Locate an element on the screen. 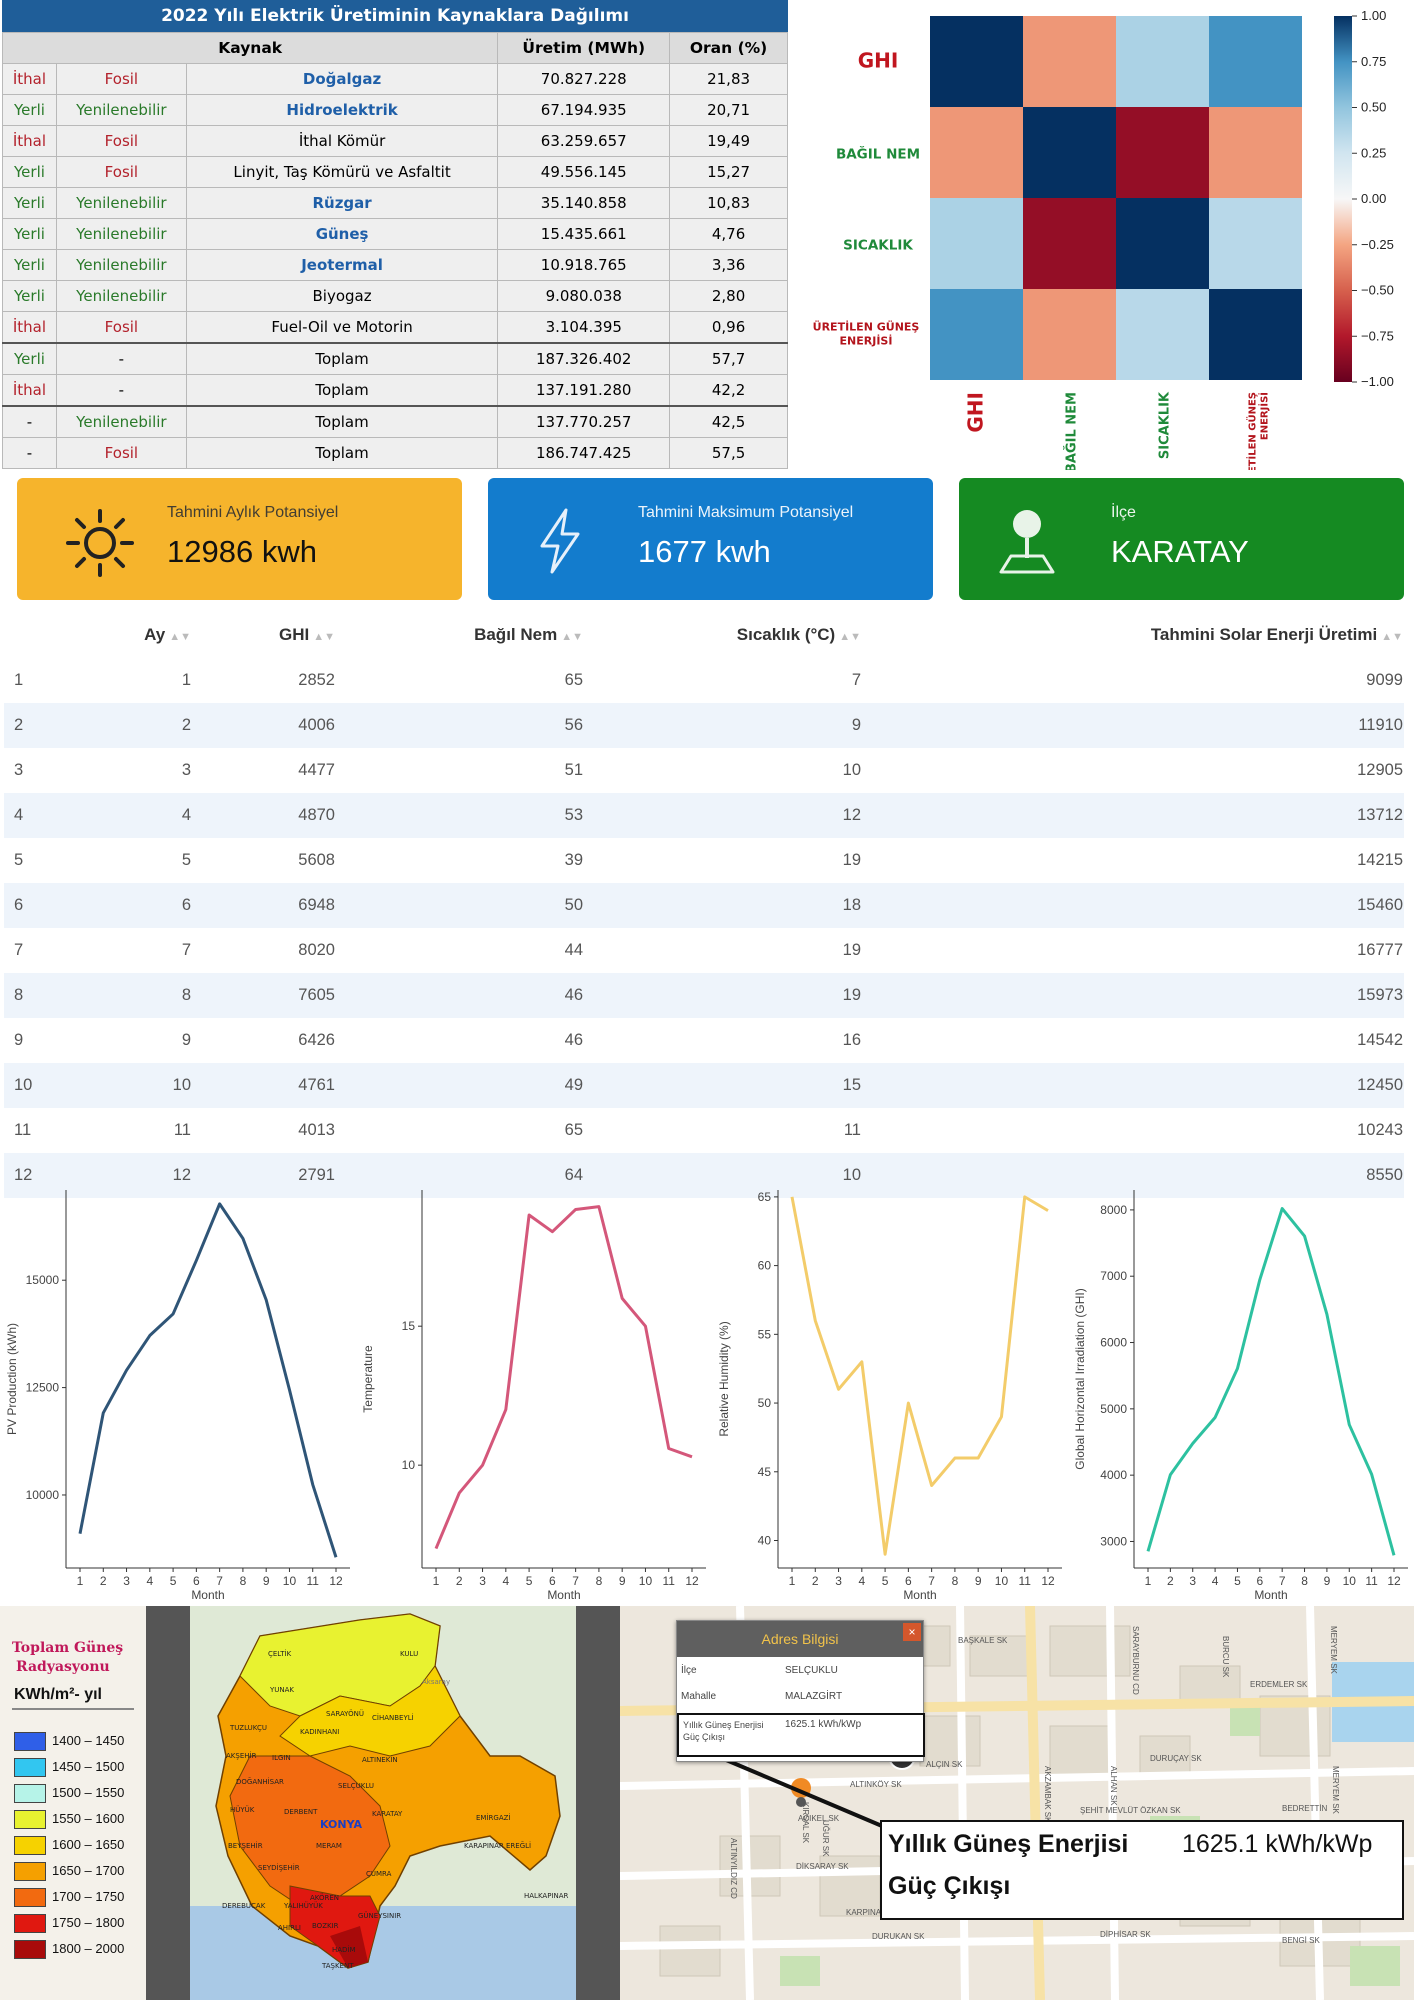 The image size is (1414, 2000). y-tick-label: 4000 is located at coordinates (1113, 1475).